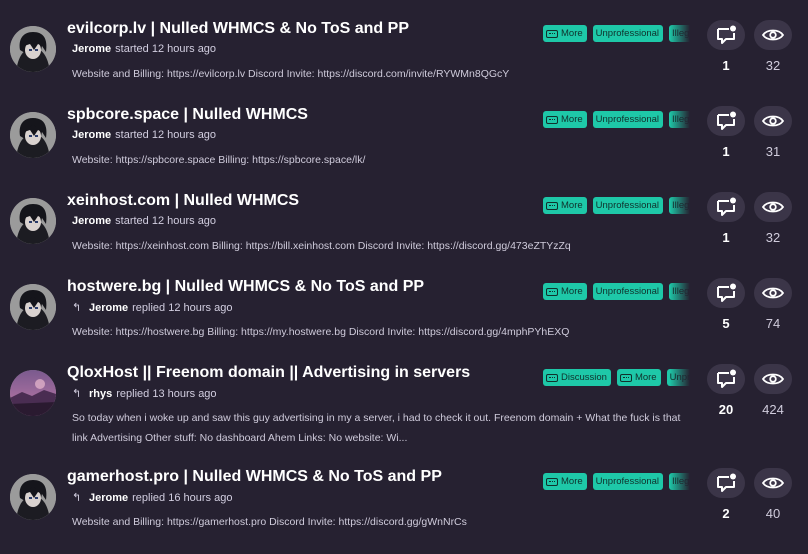 This screenshot has height=554, width=808. What do you see at coordinates (773, 304) in the screenshot?
I see `views-stat: 74` at bounding box center [773, 304].